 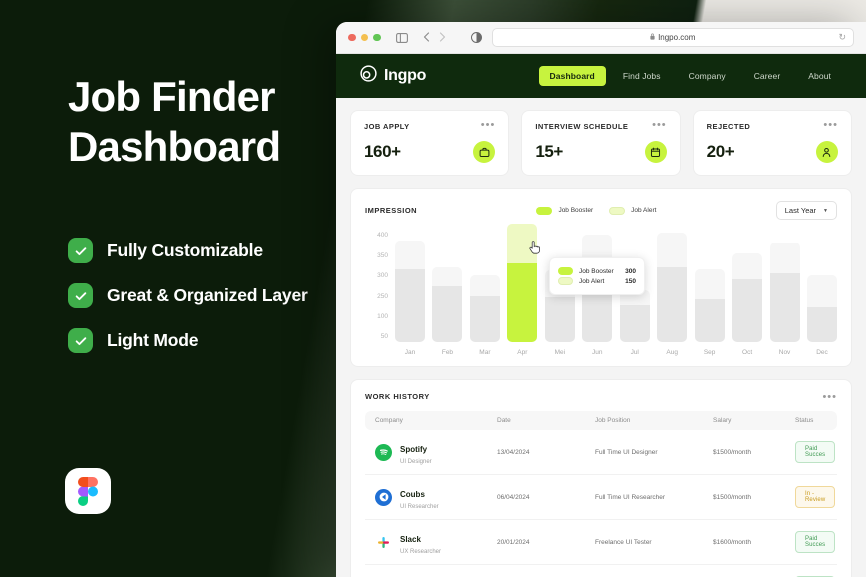 I want to click on url-input: Ingpo.com ↻, so click(x=672, y=37).